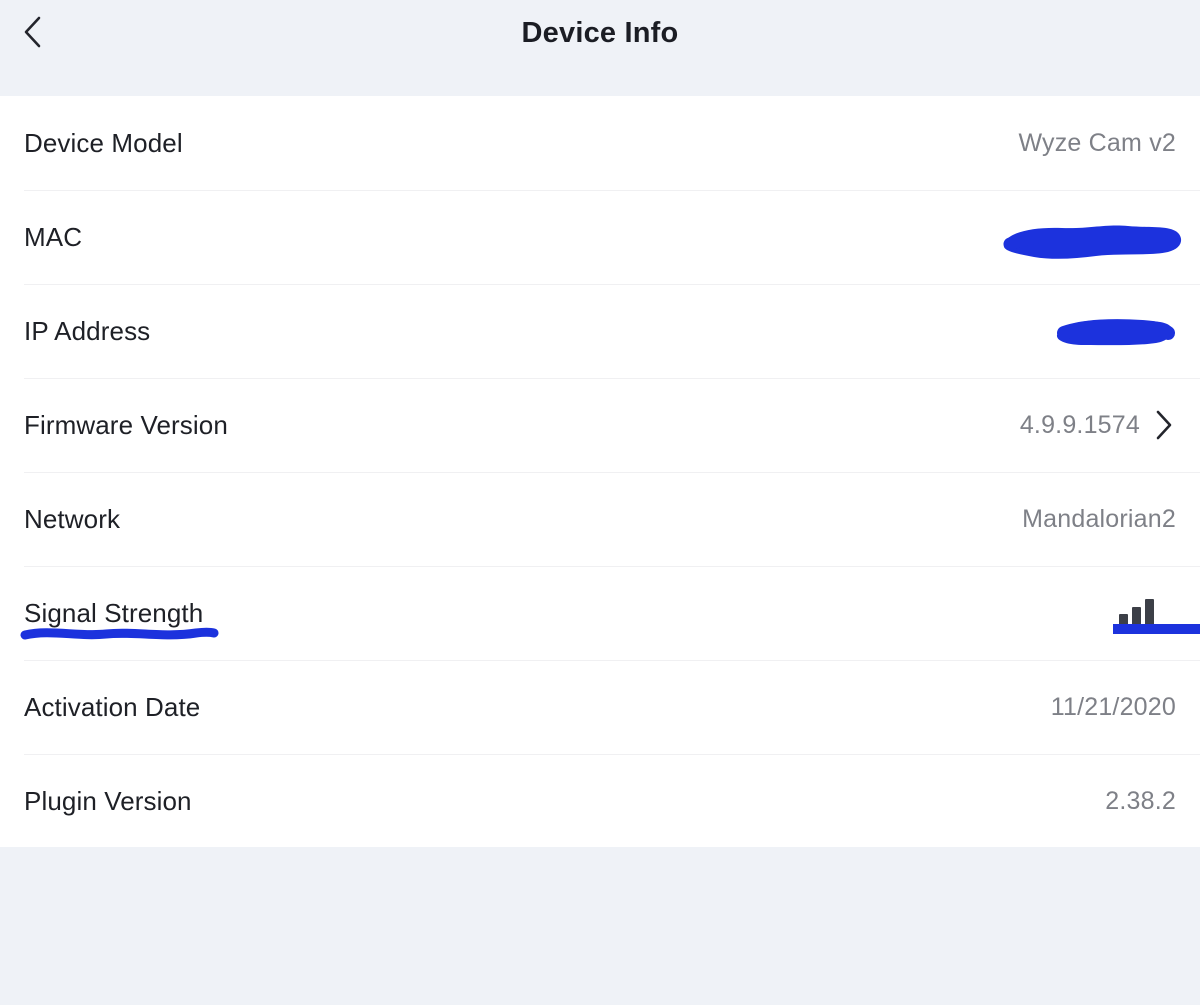 The width and height of the screenshot is (1200, 1005). I want to click on table-row-activation-date: Activation Date 11/21/2020, so click(600, 707).